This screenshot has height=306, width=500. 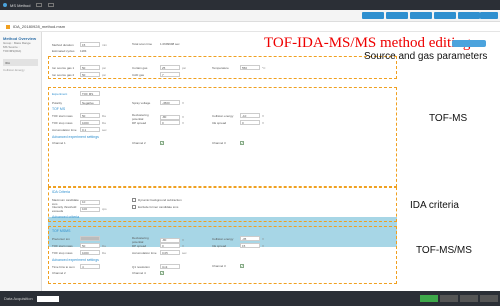 What do you see at coordinates (20, 62) in the screenshot?
I see `overview-item-ida: IDA` at bounding box center [20, 62].